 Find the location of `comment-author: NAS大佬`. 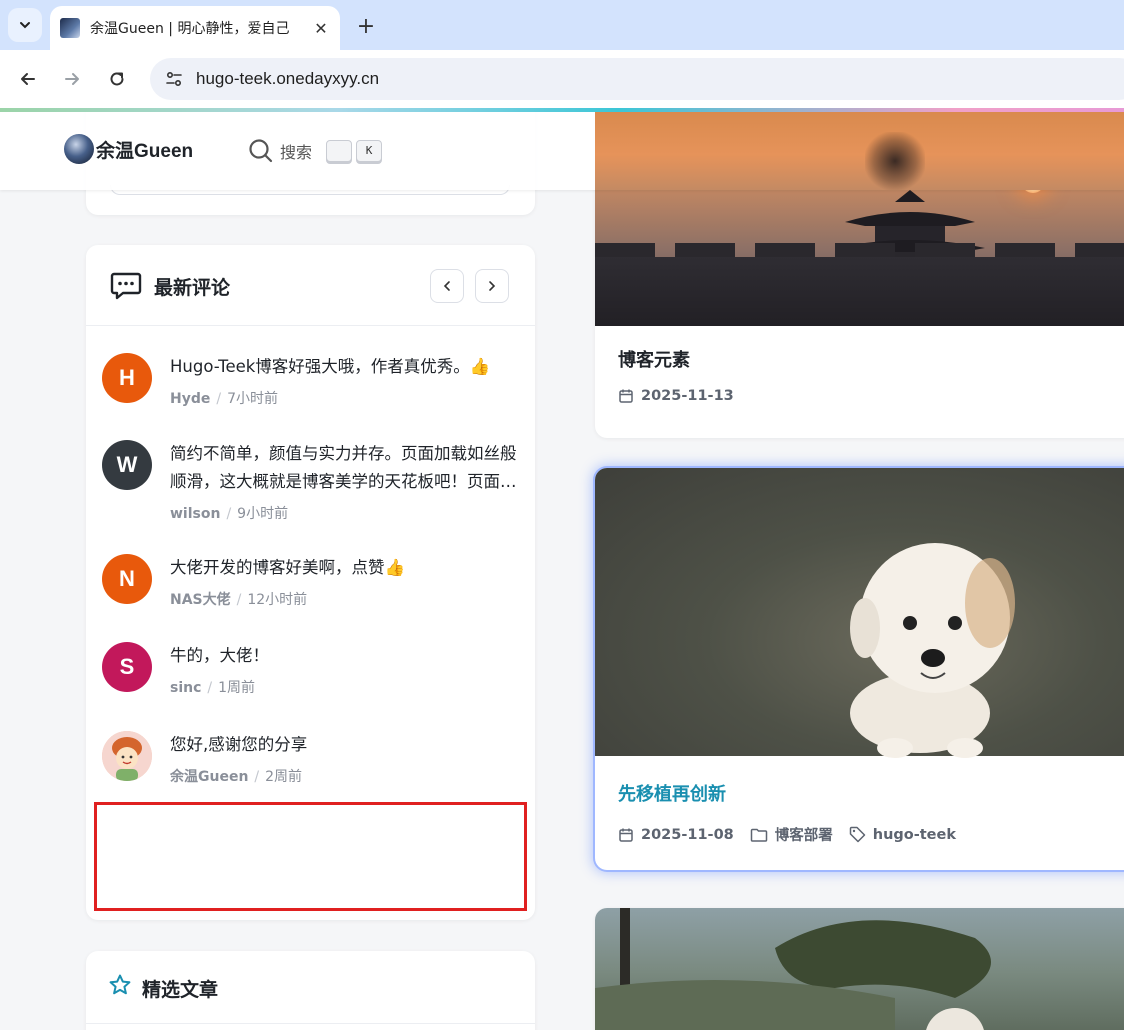

comment-author: NAS大佬 is located at coordinates (200, 600).